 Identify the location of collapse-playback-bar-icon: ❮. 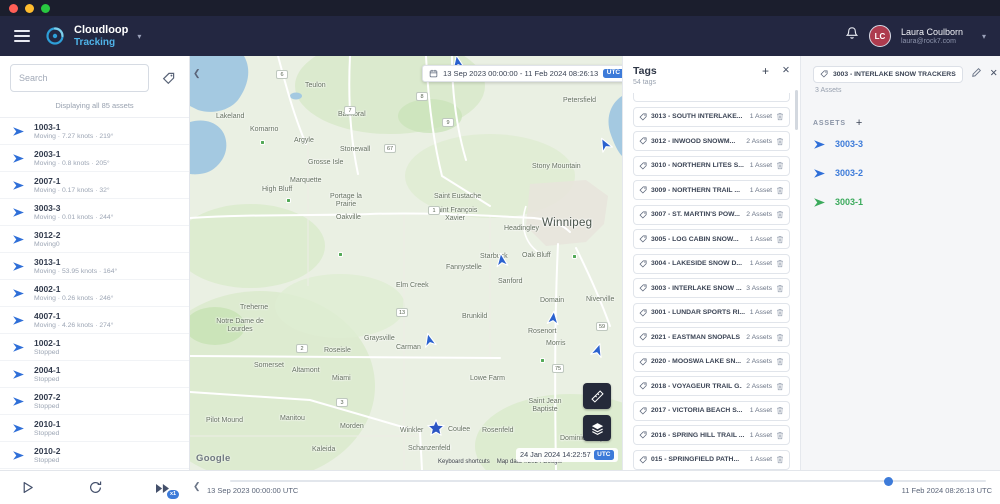
(197, 486).